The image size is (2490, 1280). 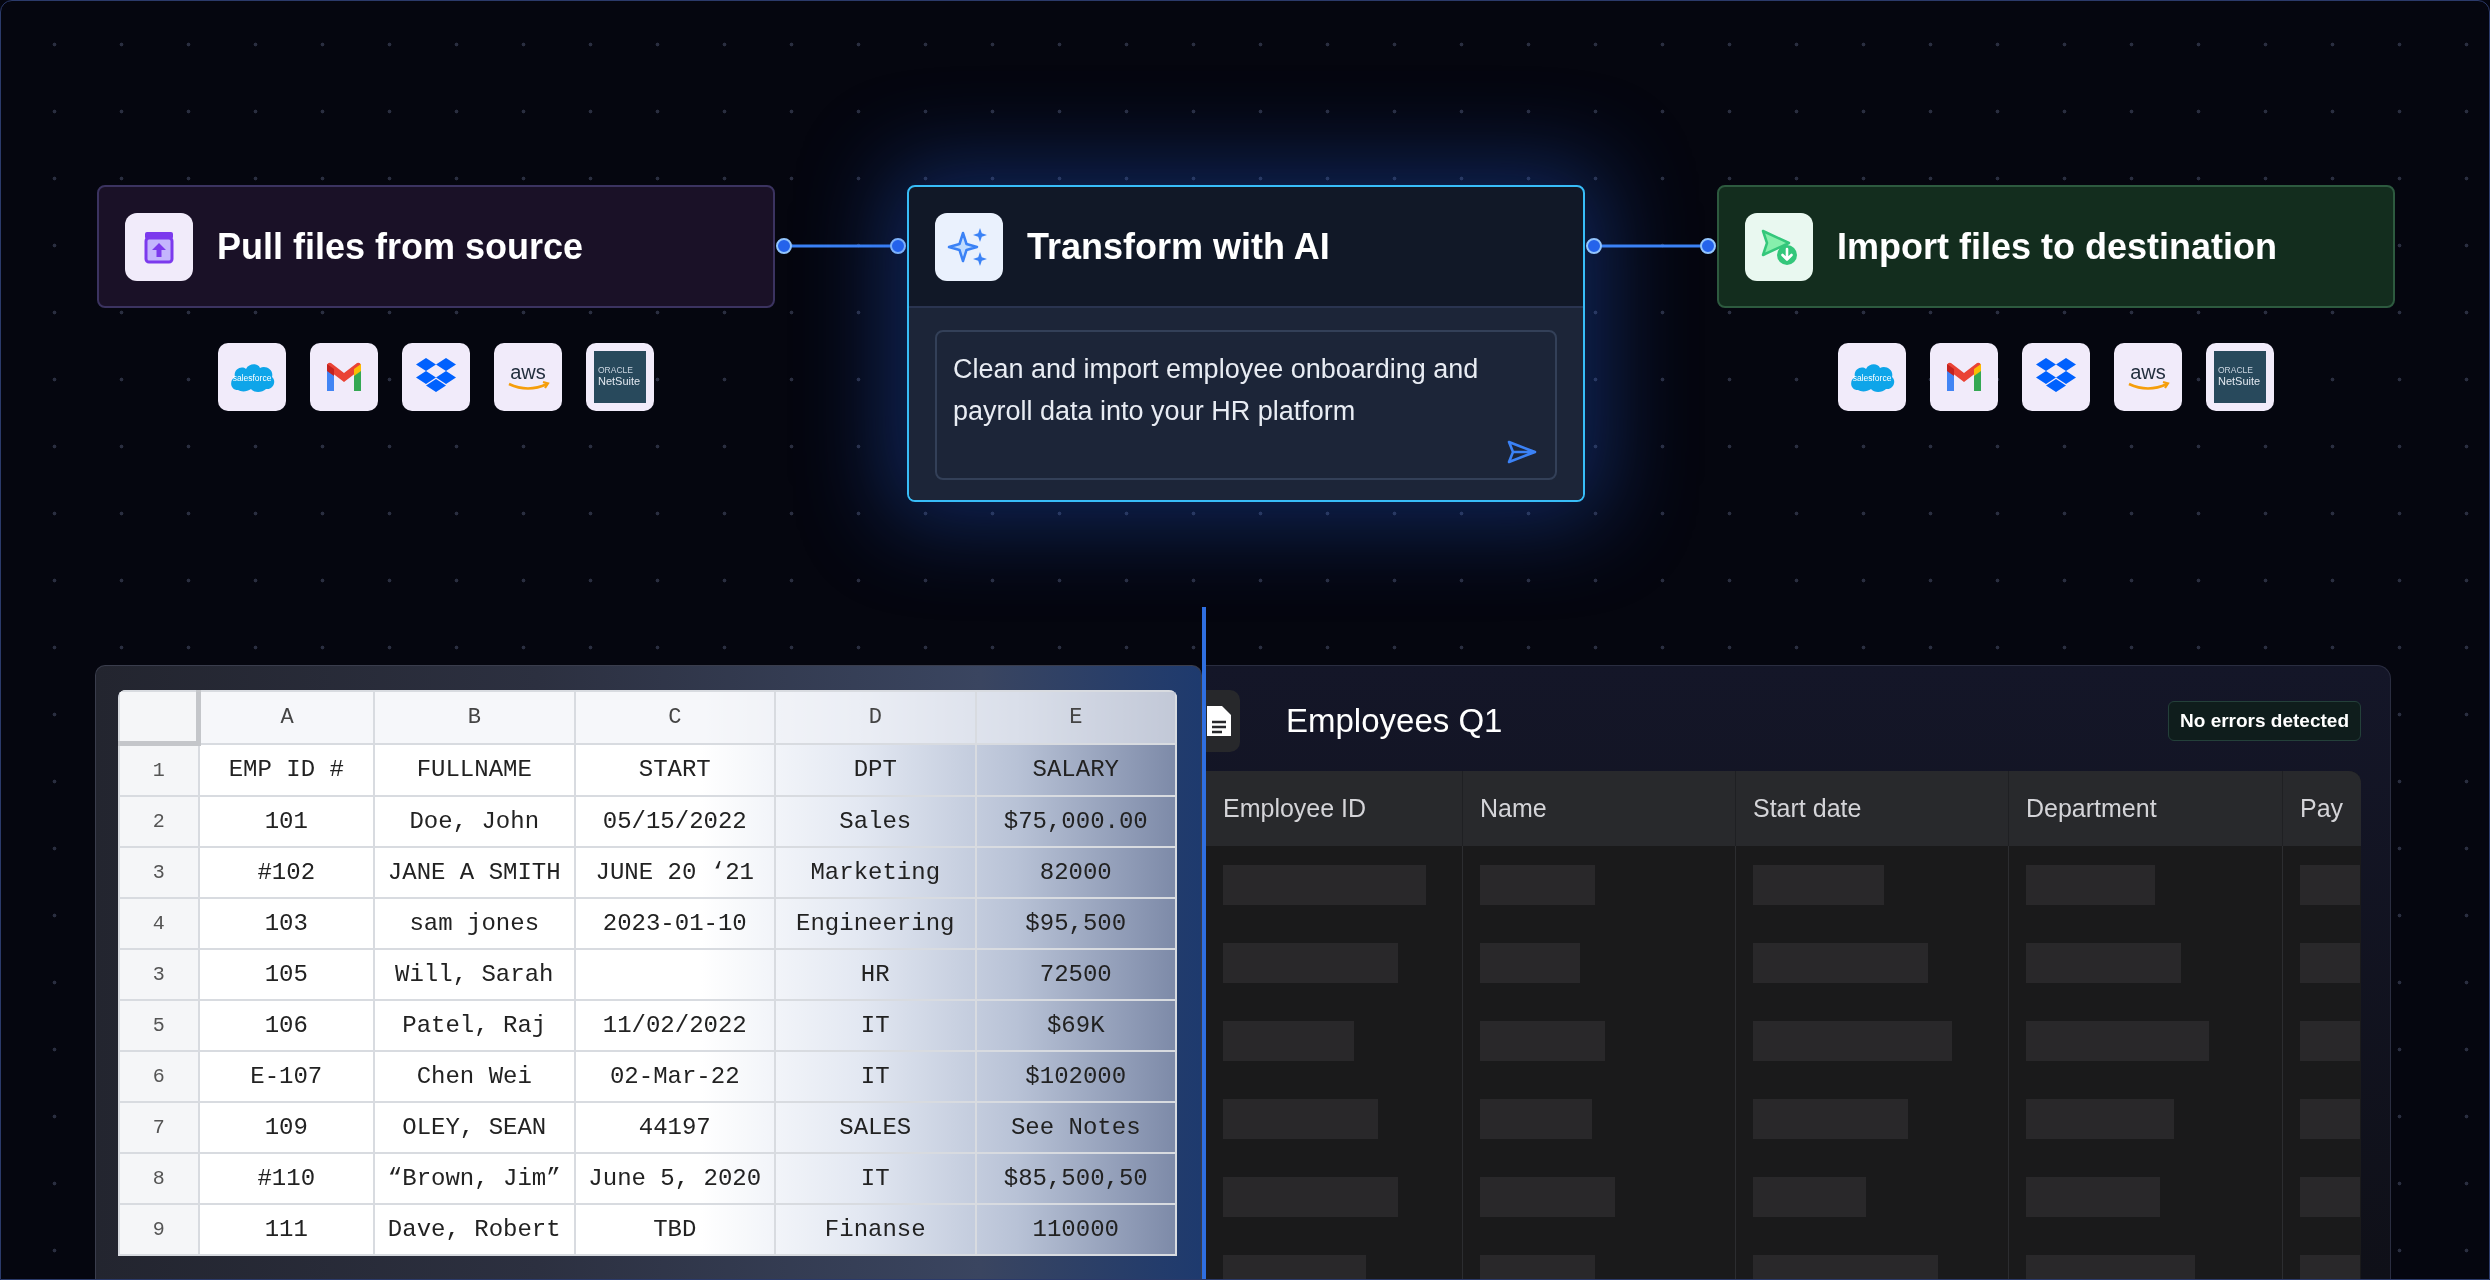 I want to click on table-cell: $102000, so click(x=1075, y=1076).